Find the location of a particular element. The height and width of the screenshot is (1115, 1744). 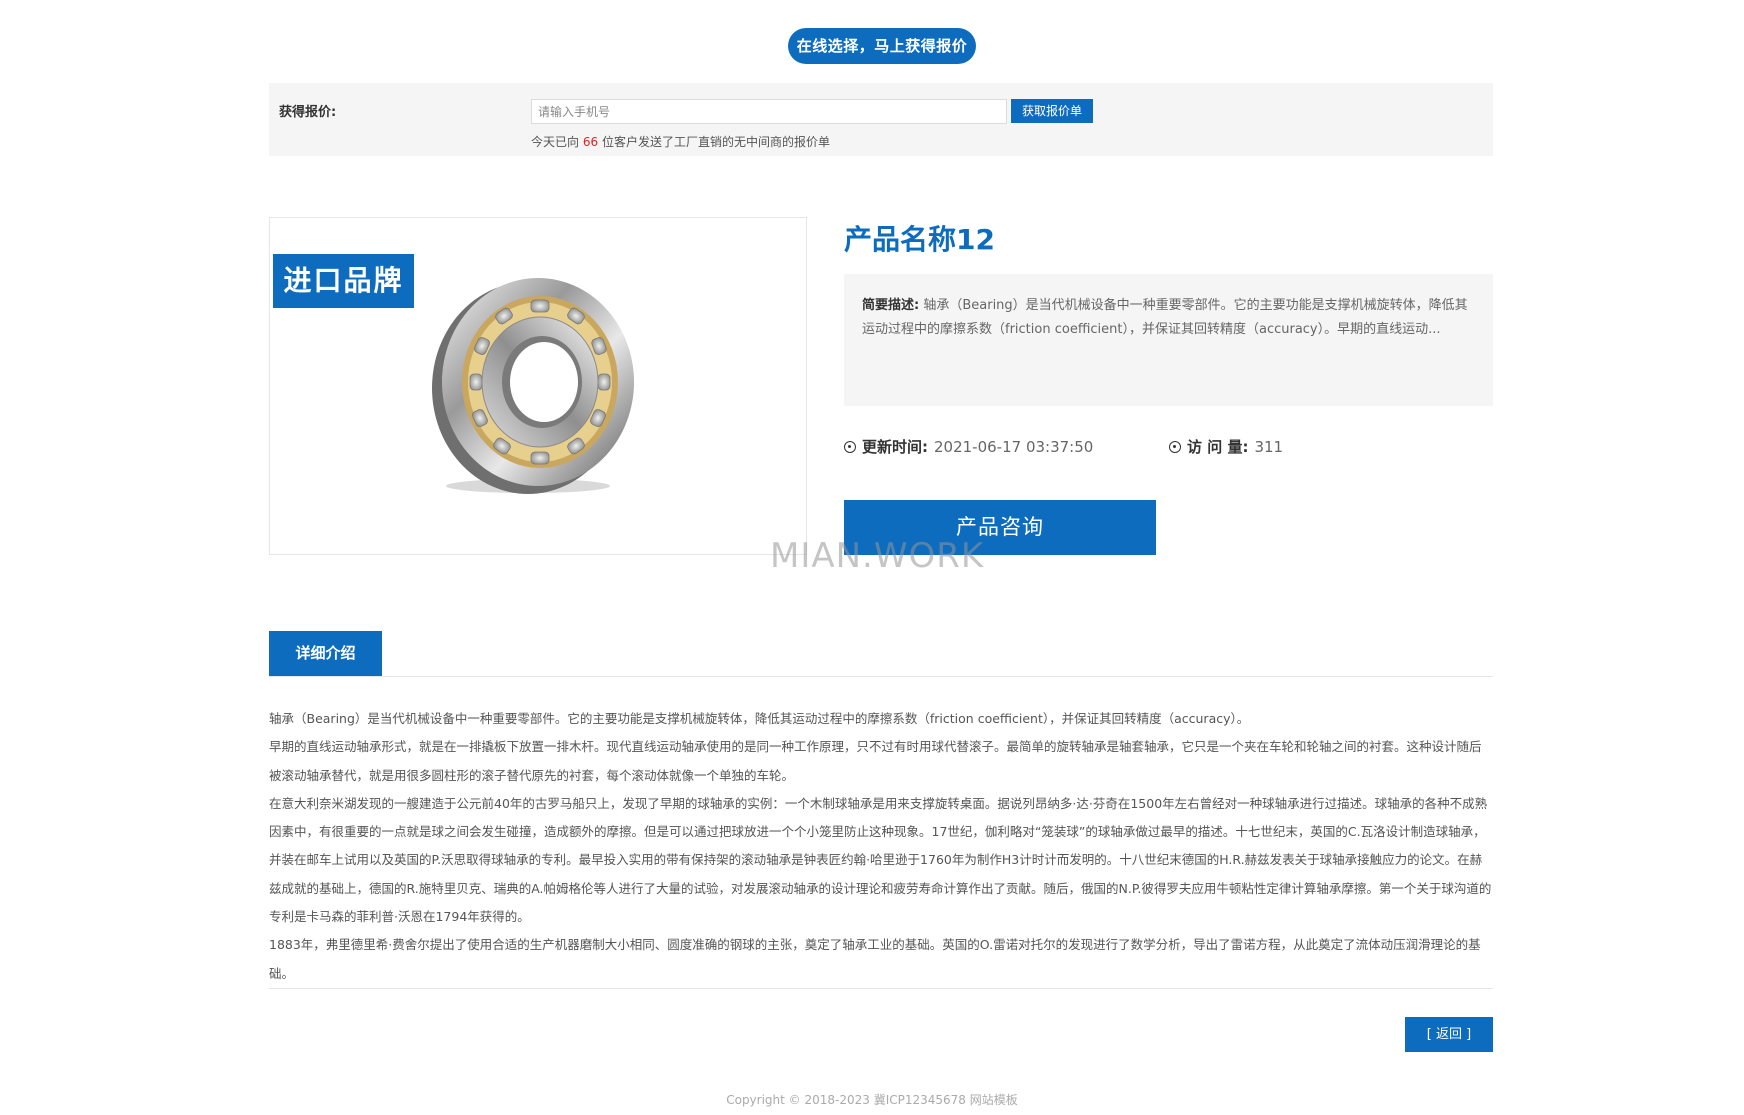

quote-label: 获得报价: is located at coordinates (308, 112).